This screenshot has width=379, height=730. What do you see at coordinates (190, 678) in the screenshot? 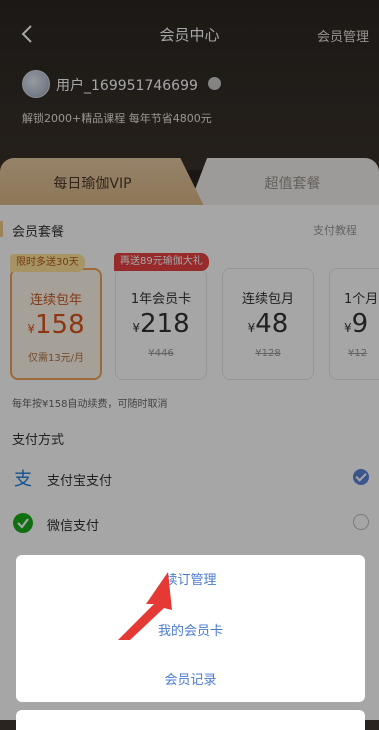
I see `menu-item-member-records: 会员记录` at bounding box center [190, 678].